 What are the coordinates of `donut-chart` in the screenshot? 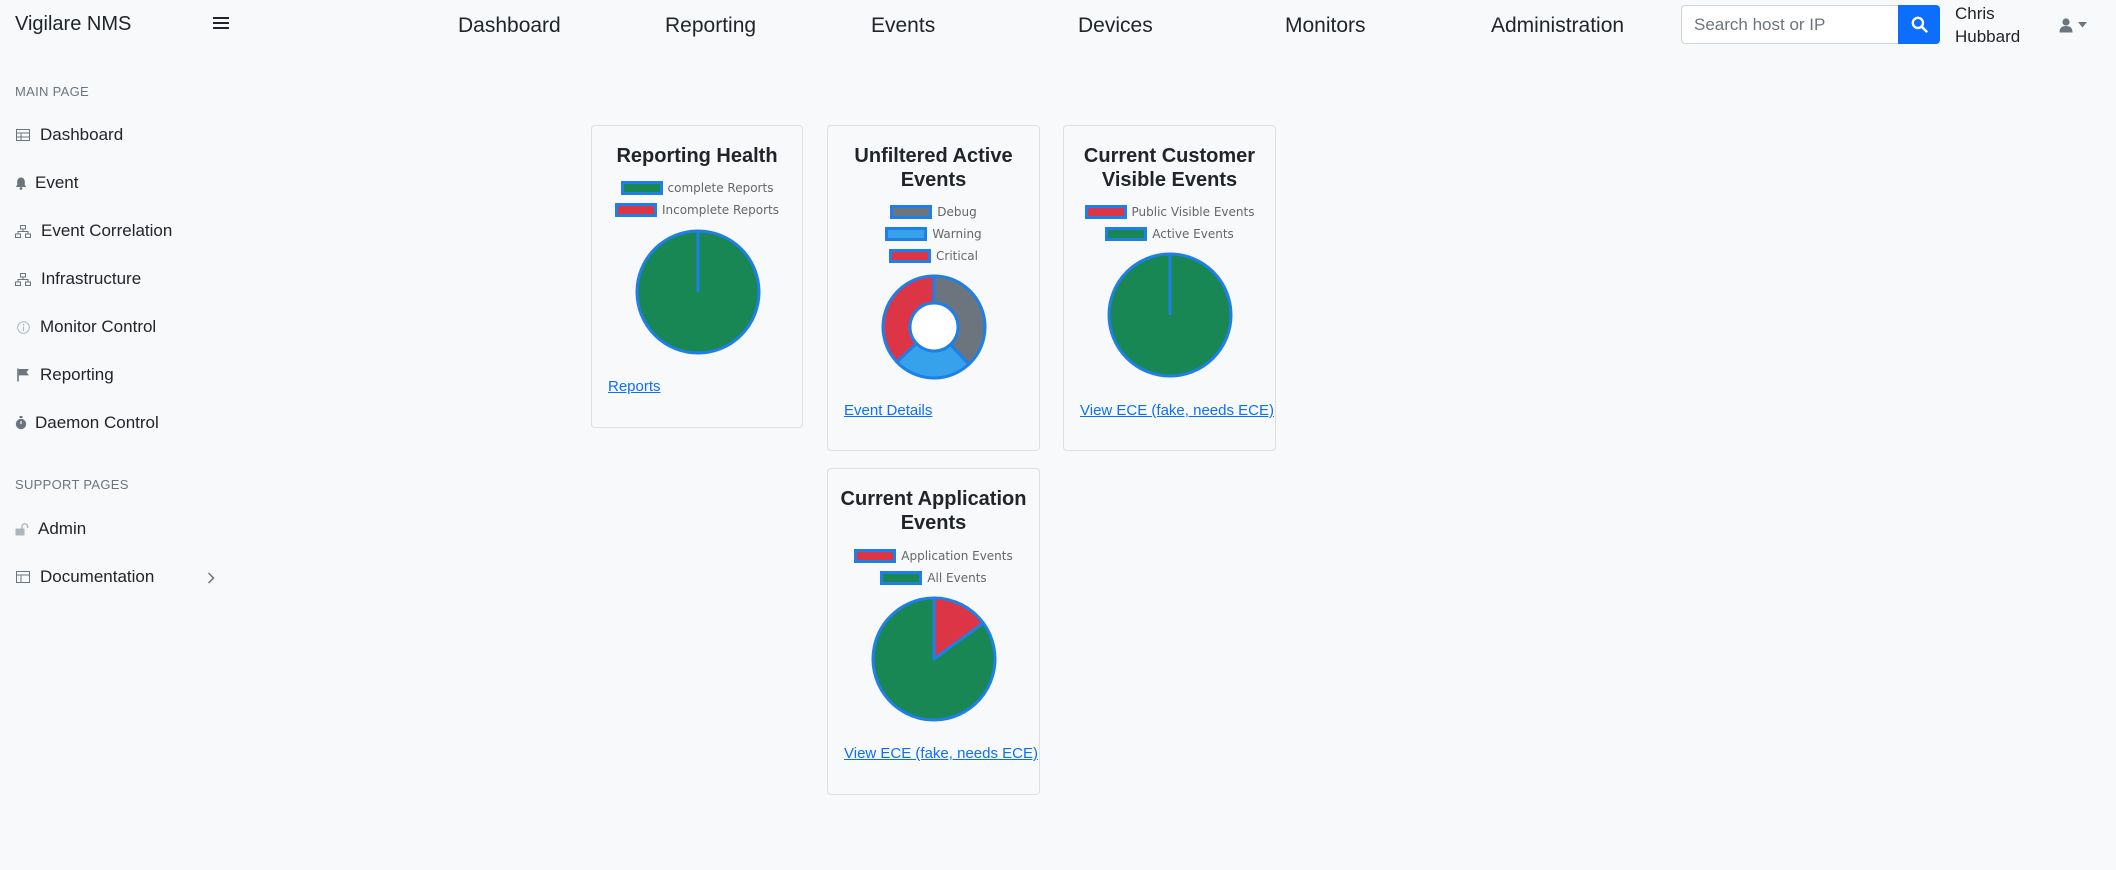 It's located at (934, 327).